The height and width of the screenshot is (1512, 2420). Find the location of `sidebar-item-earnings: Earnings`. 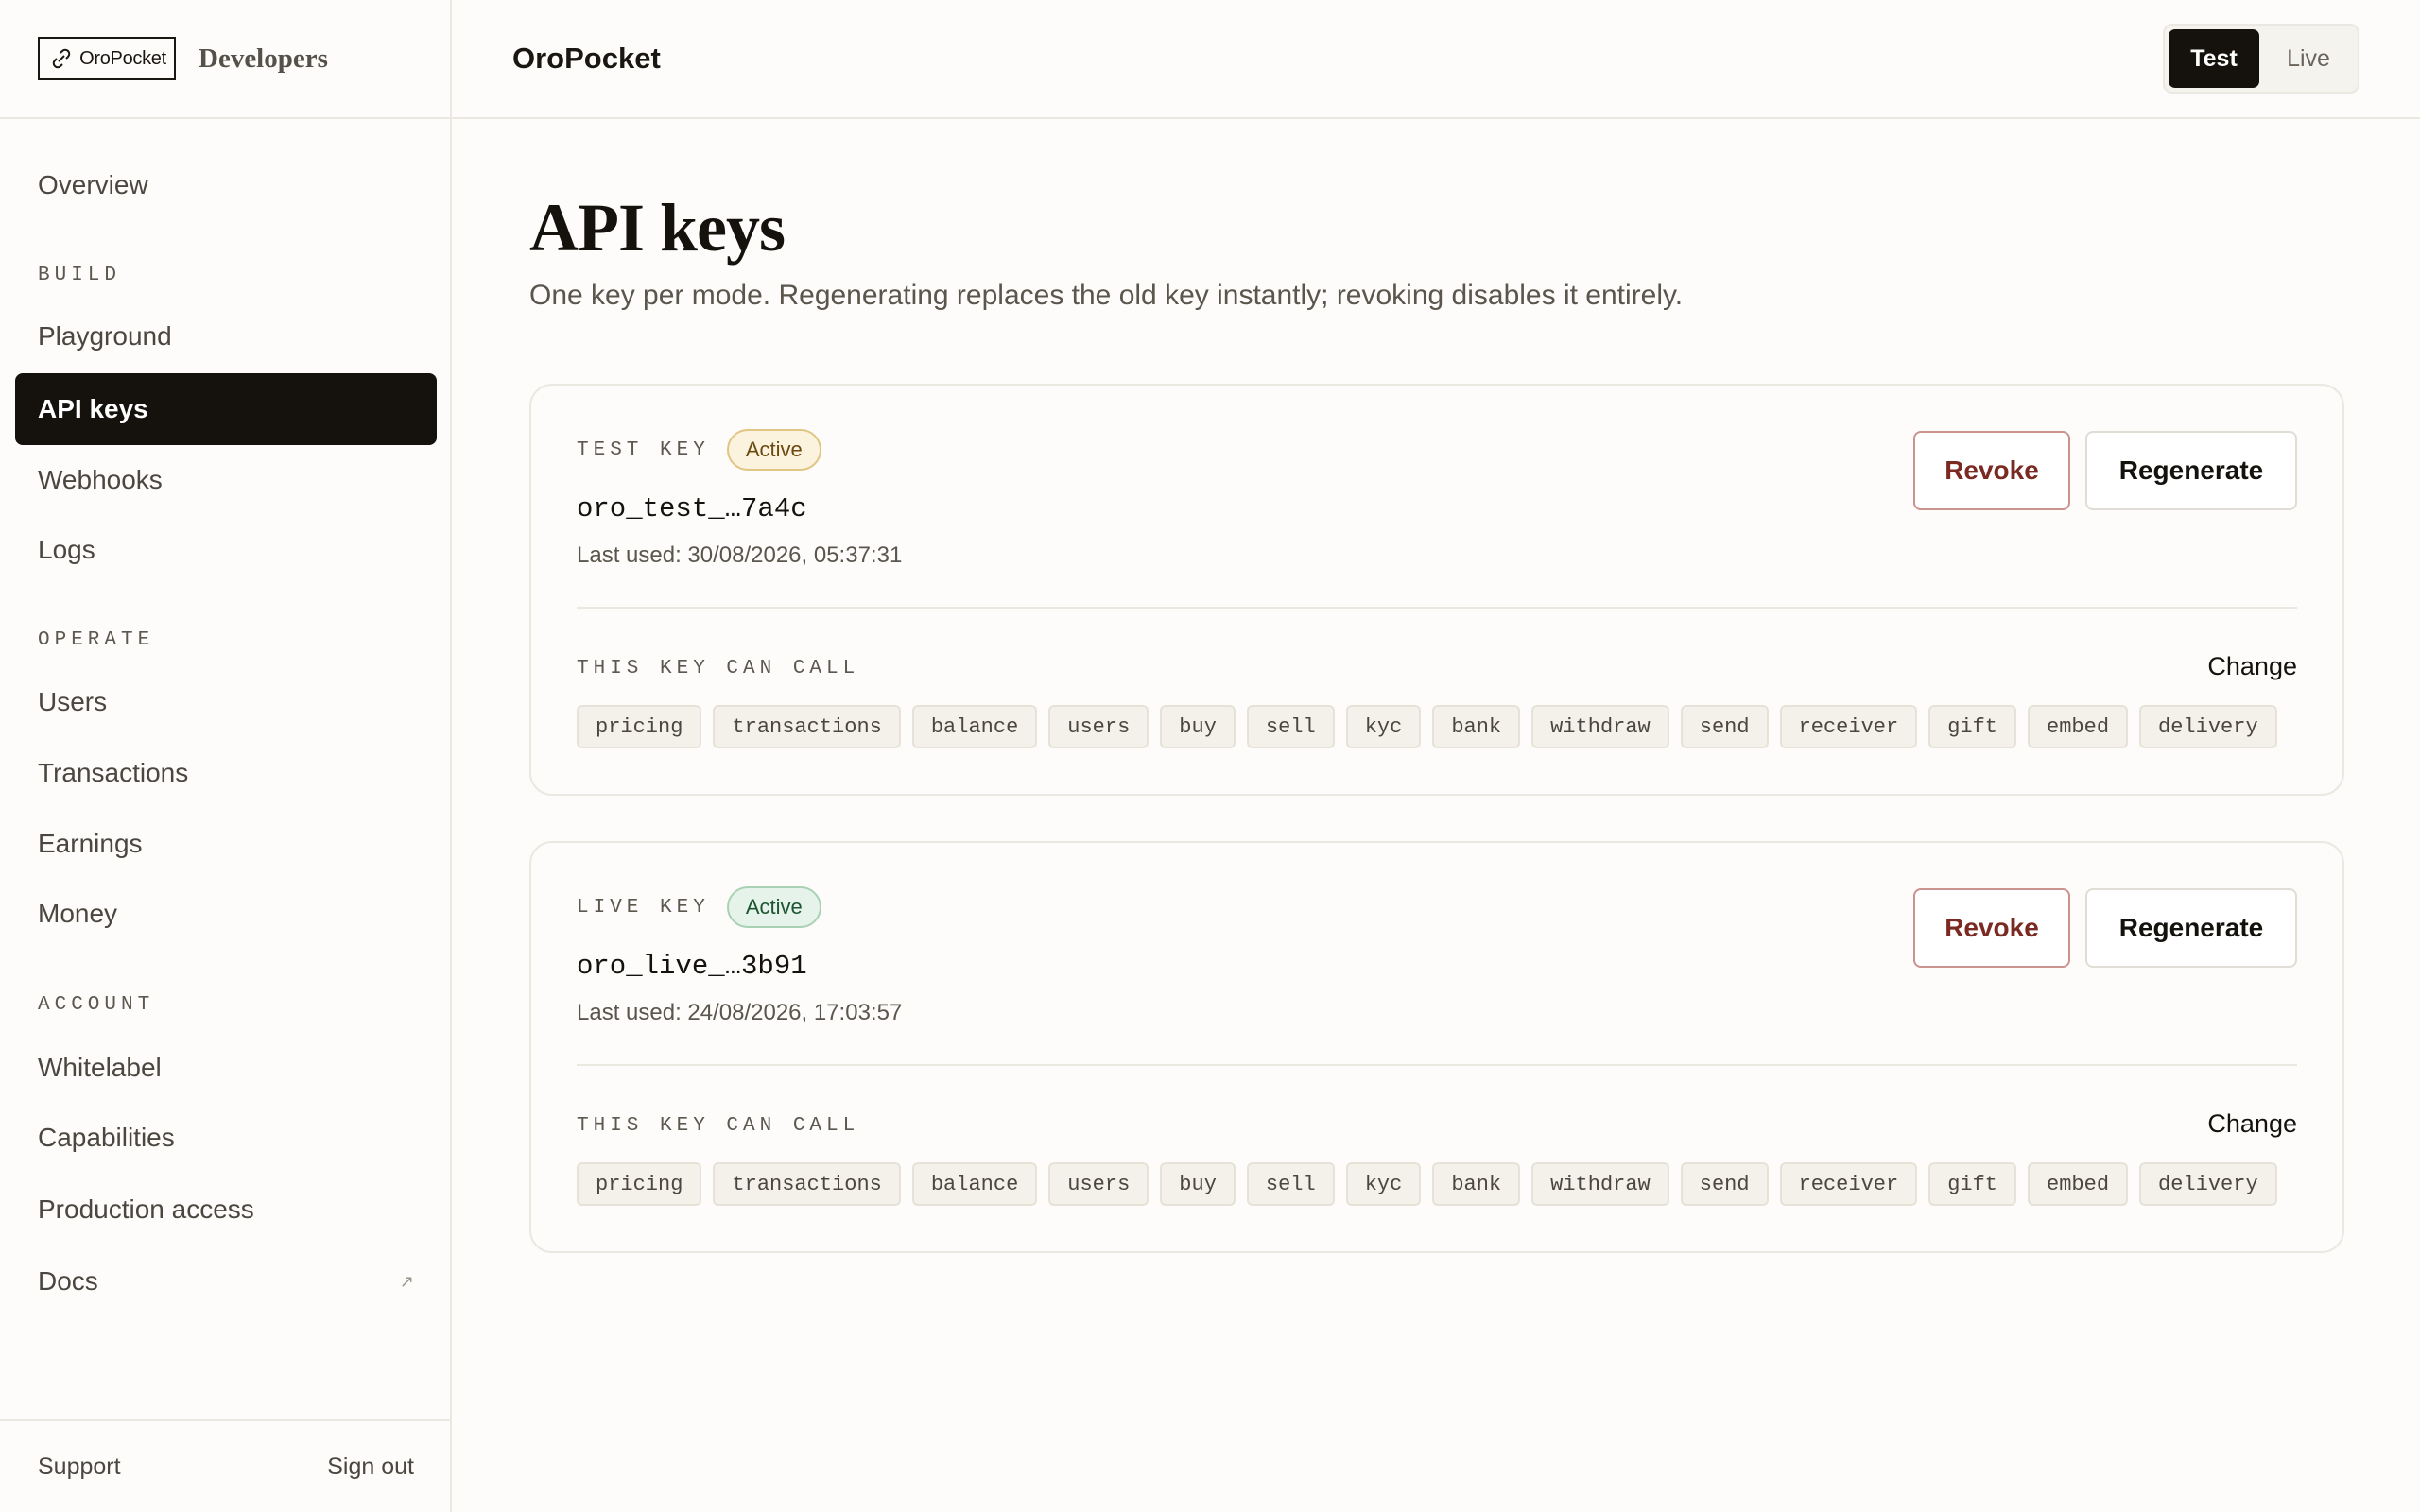

sidebar-item-earnings: Earnings is located at coordinates (226, 844).